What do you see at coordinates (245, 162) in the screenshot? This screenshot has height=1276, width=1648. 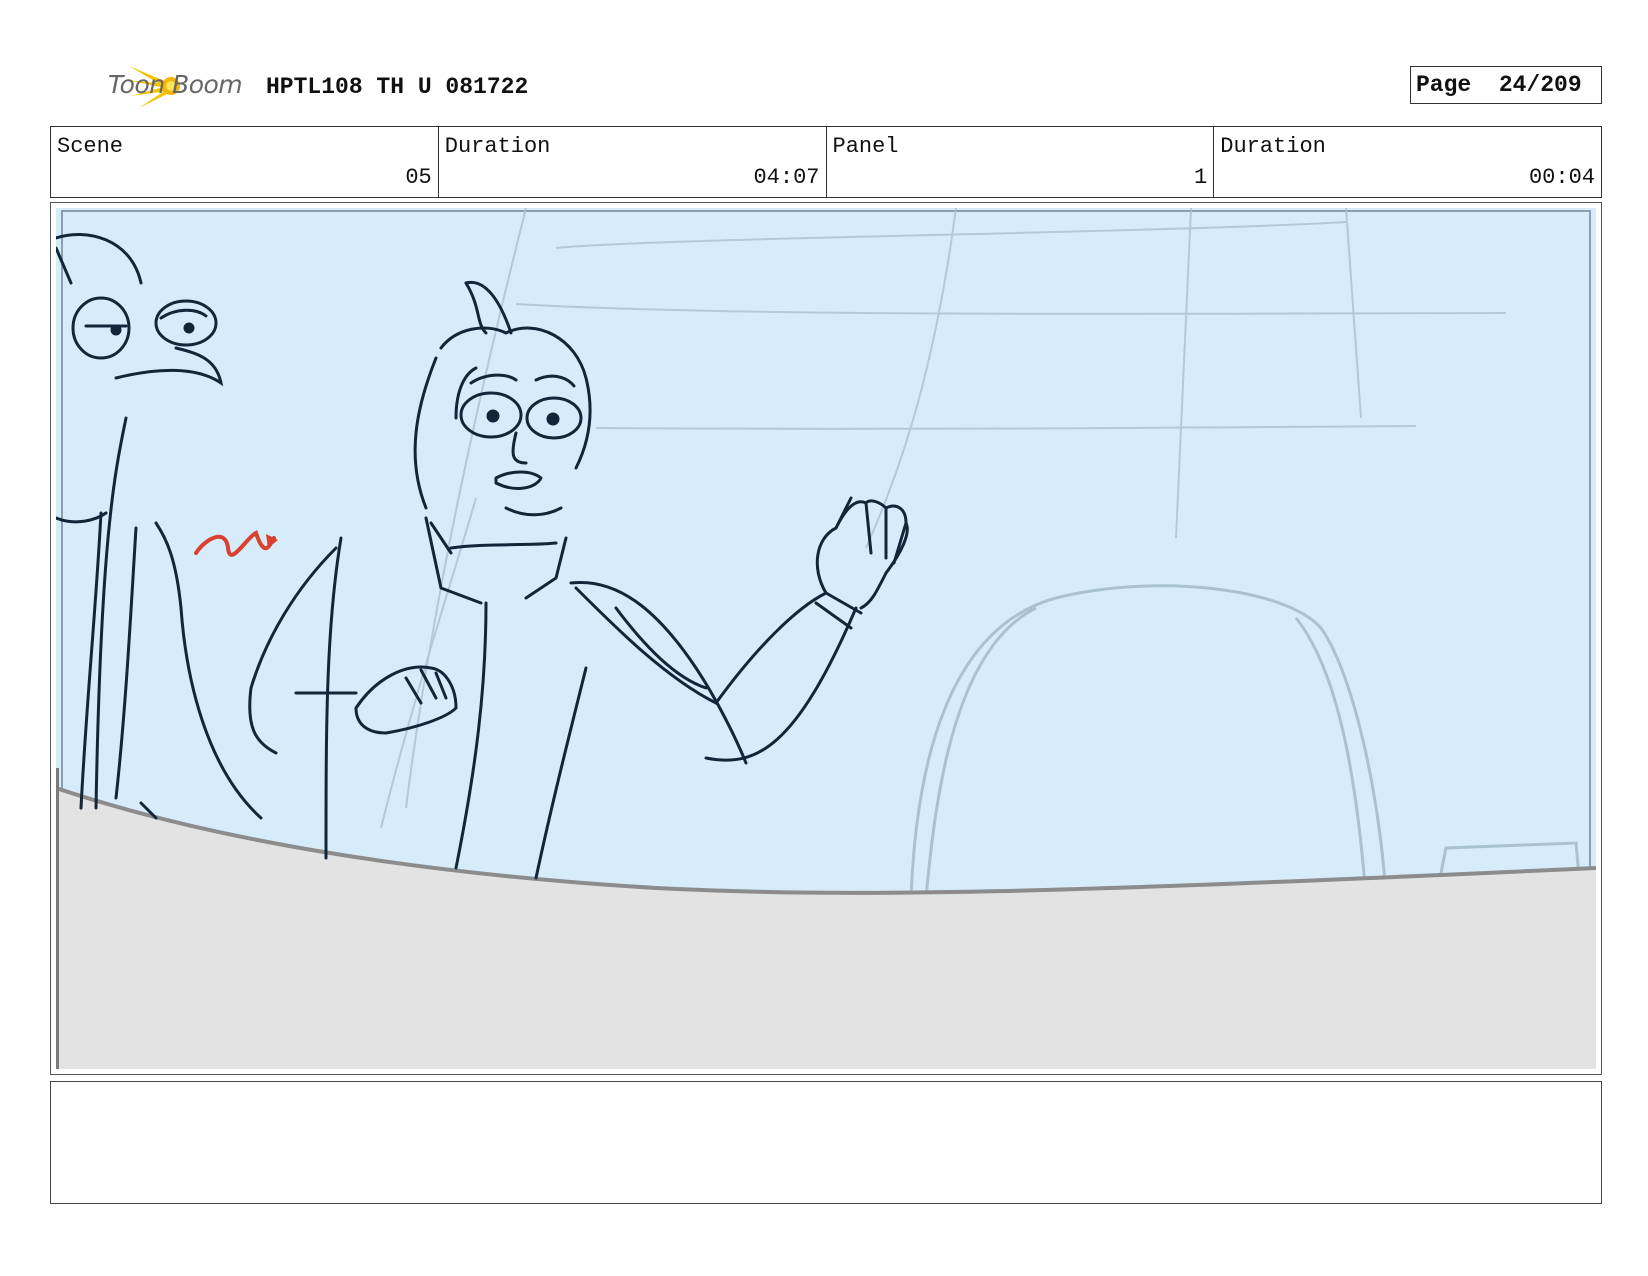 I see `scene-cell: Scene 05` at bounding box center [245, 162].